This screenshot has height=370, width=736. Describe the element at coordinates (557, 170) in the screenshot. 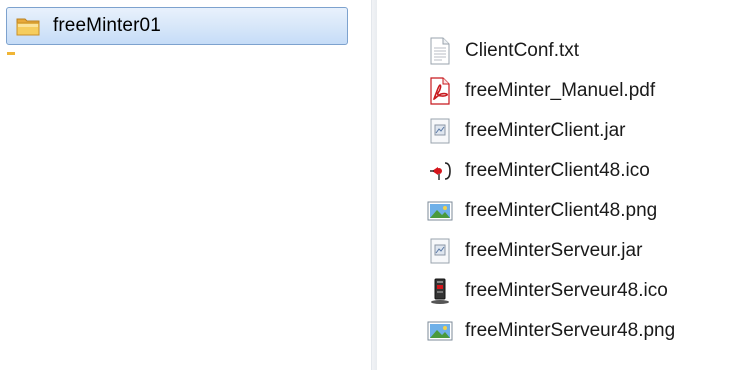

I see `file-name: freeMinterClient48.ico` at that location.